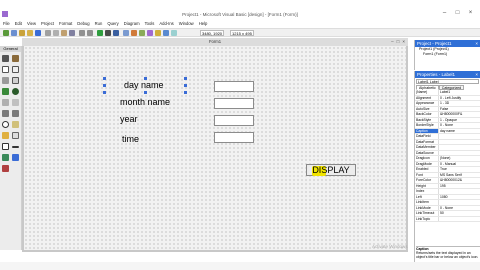 Image resolution: width=480 pixels, height=270 pixels. Describe the element at coordinates (5, 69) in the screenshot. I see `label-tool-icon` at that location.